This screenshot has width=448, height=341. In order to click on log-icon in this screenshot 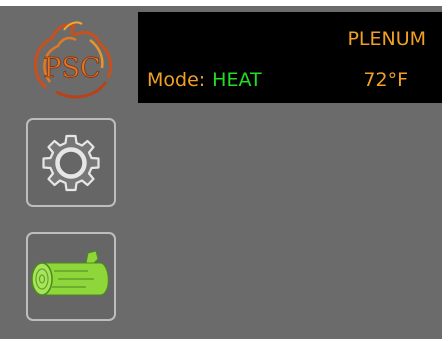, I will do `click(70, 272)`.